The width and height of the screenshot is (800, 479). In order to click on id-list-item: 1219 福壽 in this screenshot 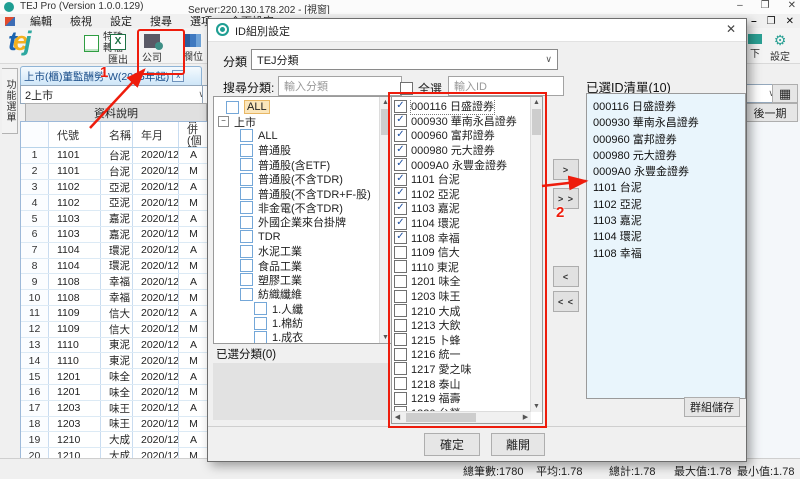, I will do `click(462, 398)`.